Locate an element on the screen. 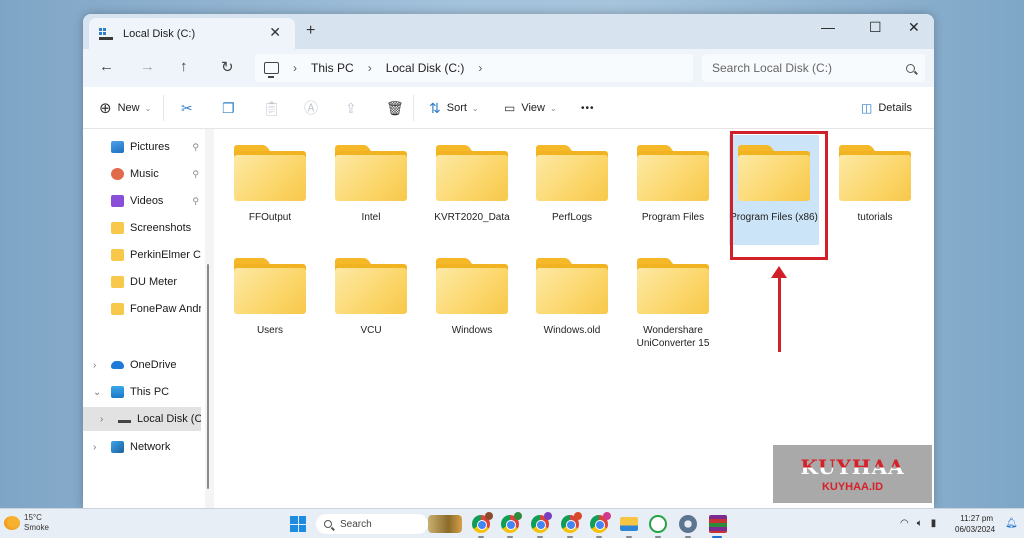 Image resolution: width=1024 pixels, height=538 pixels. new-label: New is located at coordinates (128, 108).